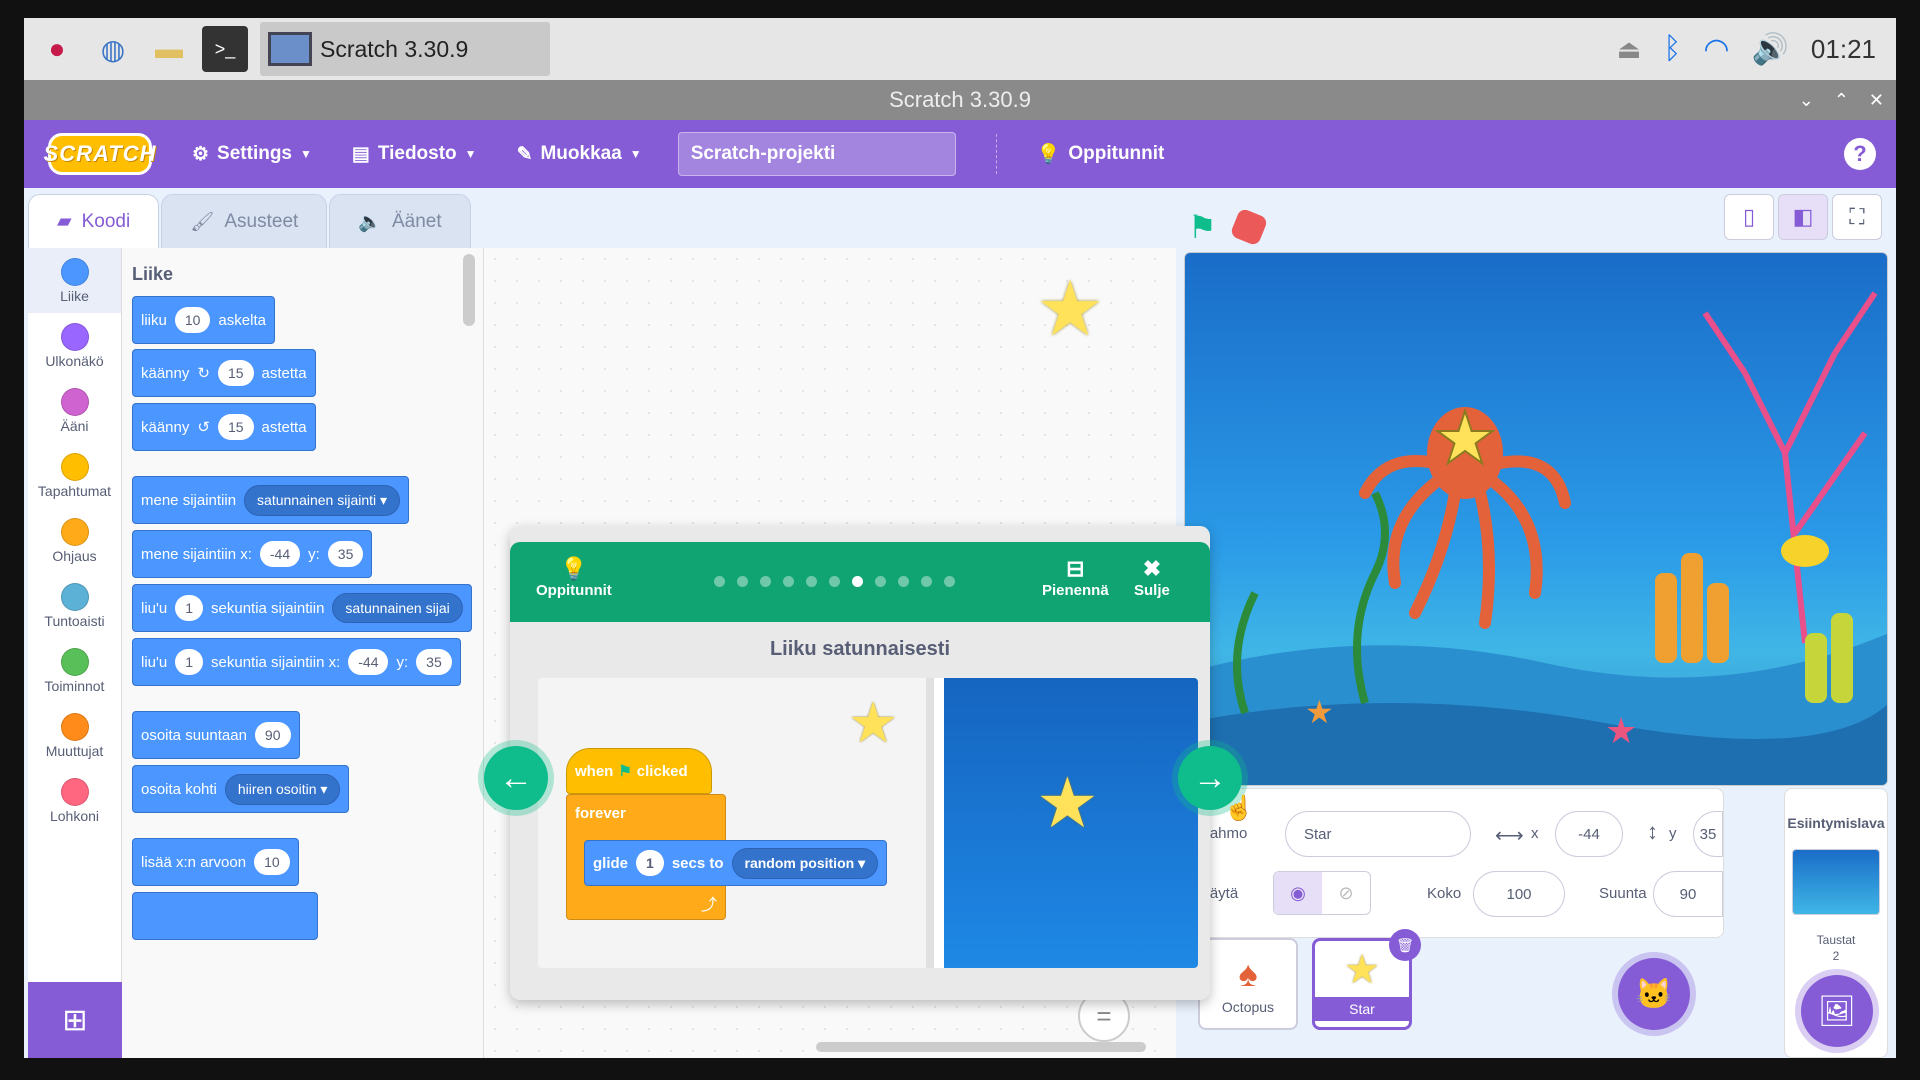  Describe the element at coordinates (611, 863) in the screenshot. I see `block-text: glide` at that location.